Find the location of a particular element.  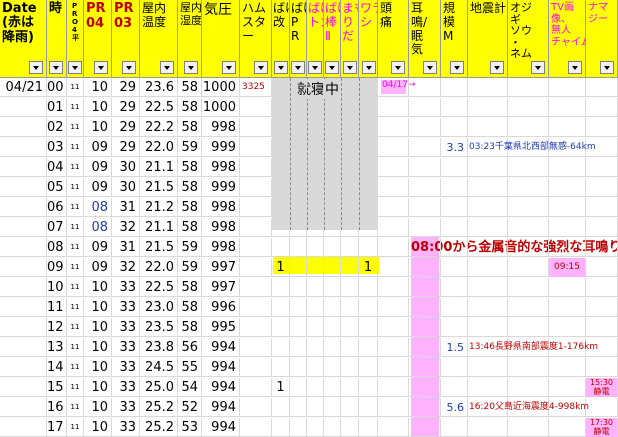

pr03-cell: 33 is located at coordinates (126, 407).